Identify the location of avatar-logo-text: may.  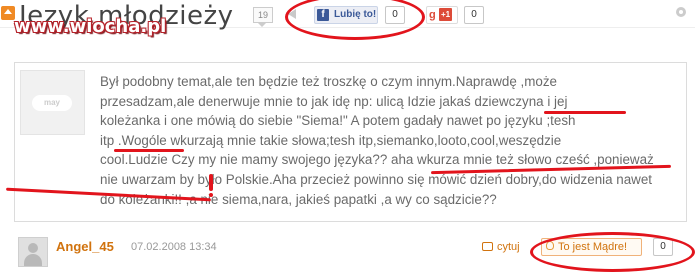
(52, 103).